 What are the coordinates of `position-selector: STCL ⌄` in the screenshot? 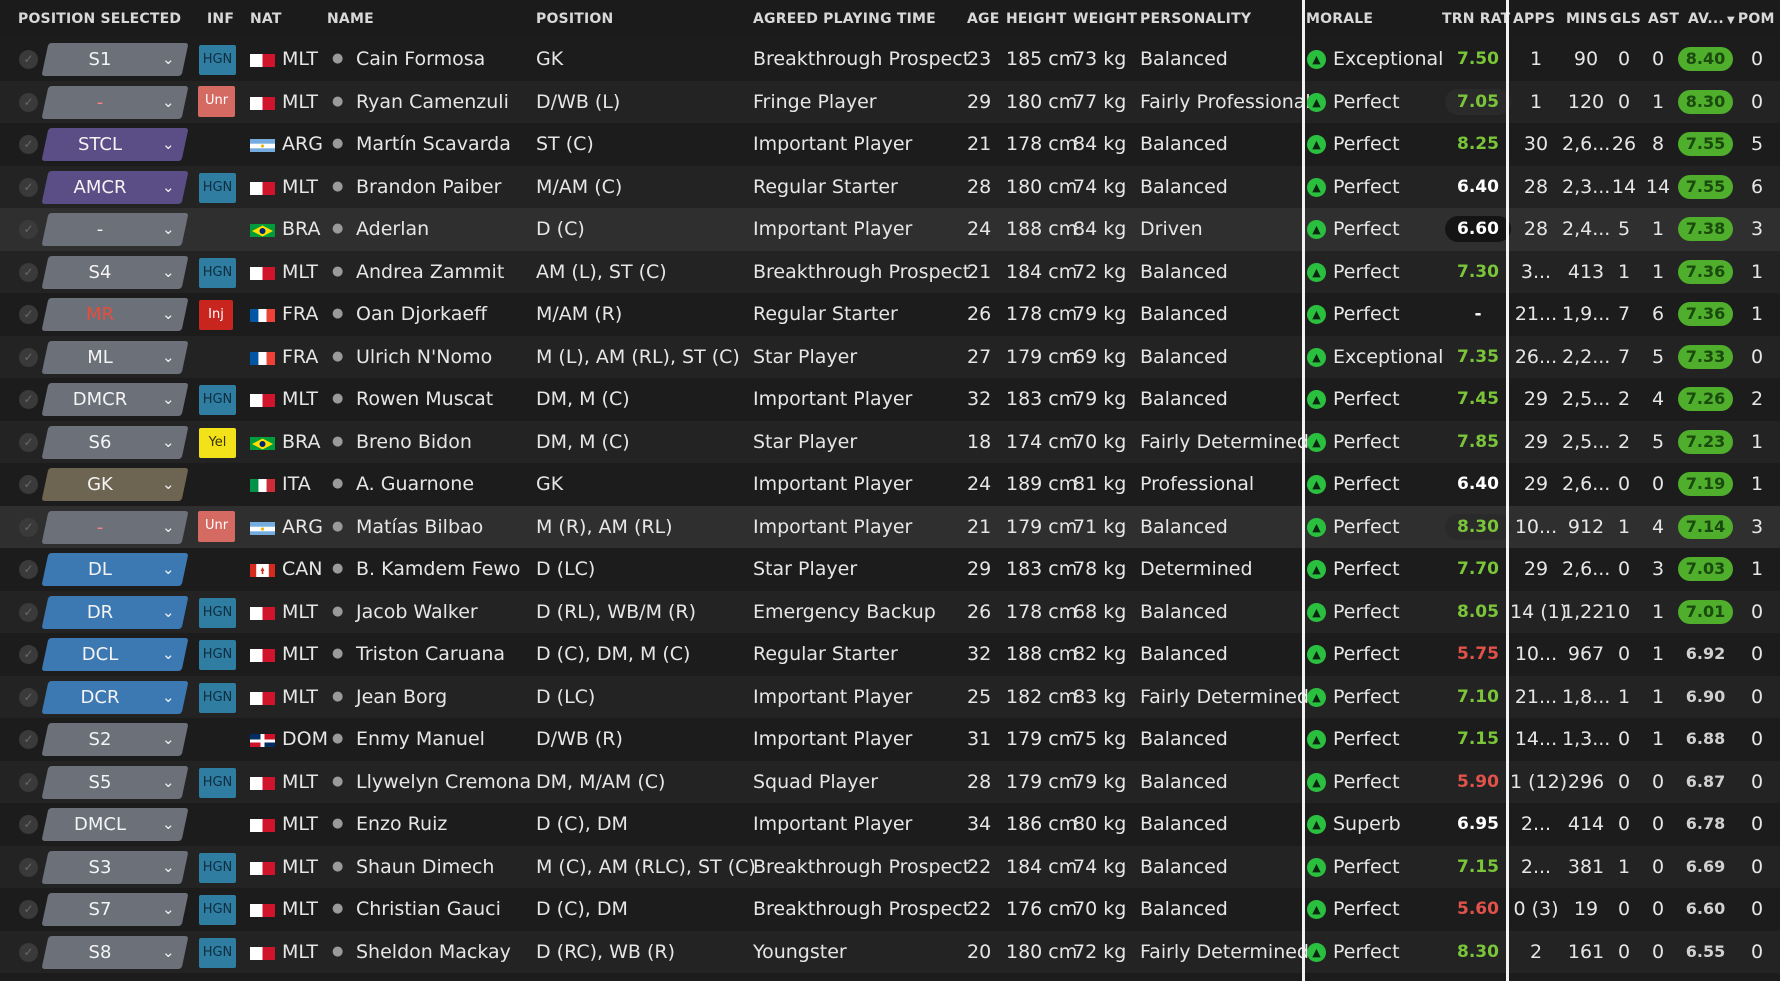 It's located at (115, 144).